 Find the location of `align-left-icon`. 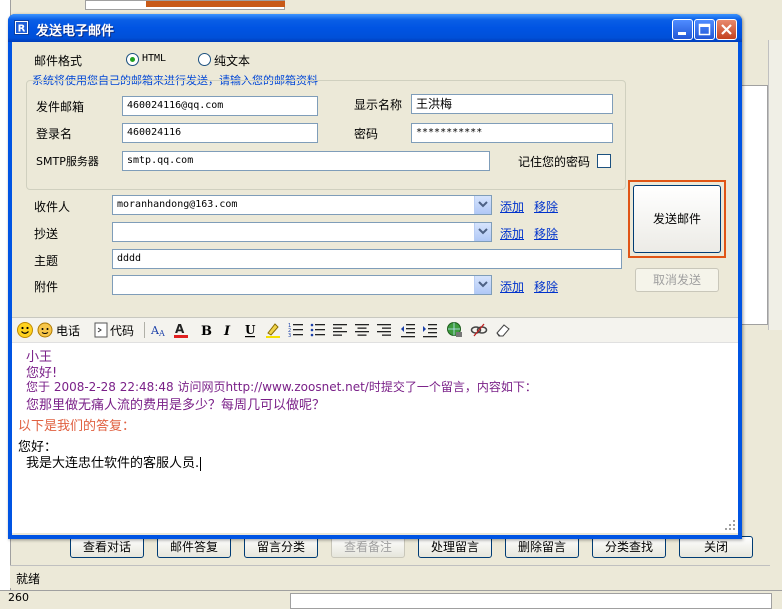

align-left-icon is located at coordinates (340, 330).